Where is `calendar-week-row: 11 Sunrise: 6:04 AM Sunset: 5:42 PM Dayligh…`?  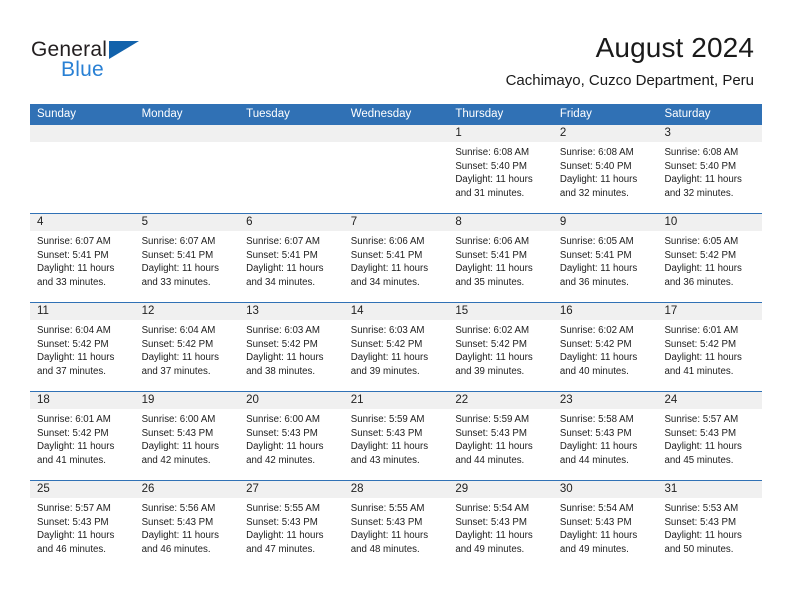 calendar-week-row: 11 Sunrise: 6:04 AM Sunset: 5:42 PM Dayligh… is located at coordinates (396, 346).